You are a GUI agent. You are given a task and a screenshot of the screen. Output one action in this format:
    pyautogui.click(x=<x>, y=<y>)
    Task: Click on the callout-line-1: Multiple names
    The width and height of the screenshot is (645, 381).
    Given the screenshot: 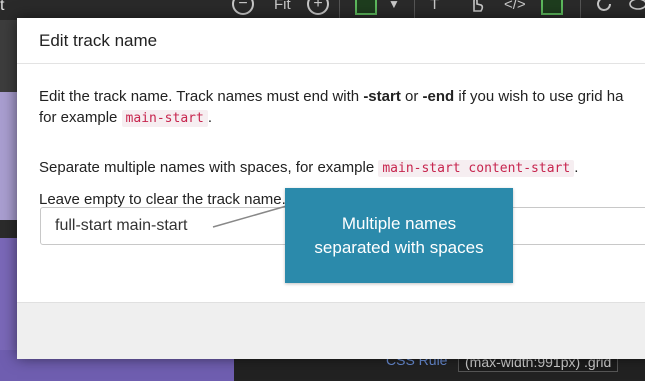 What is the action you would take?
    pyautogui.click(x=399, y=223)
    